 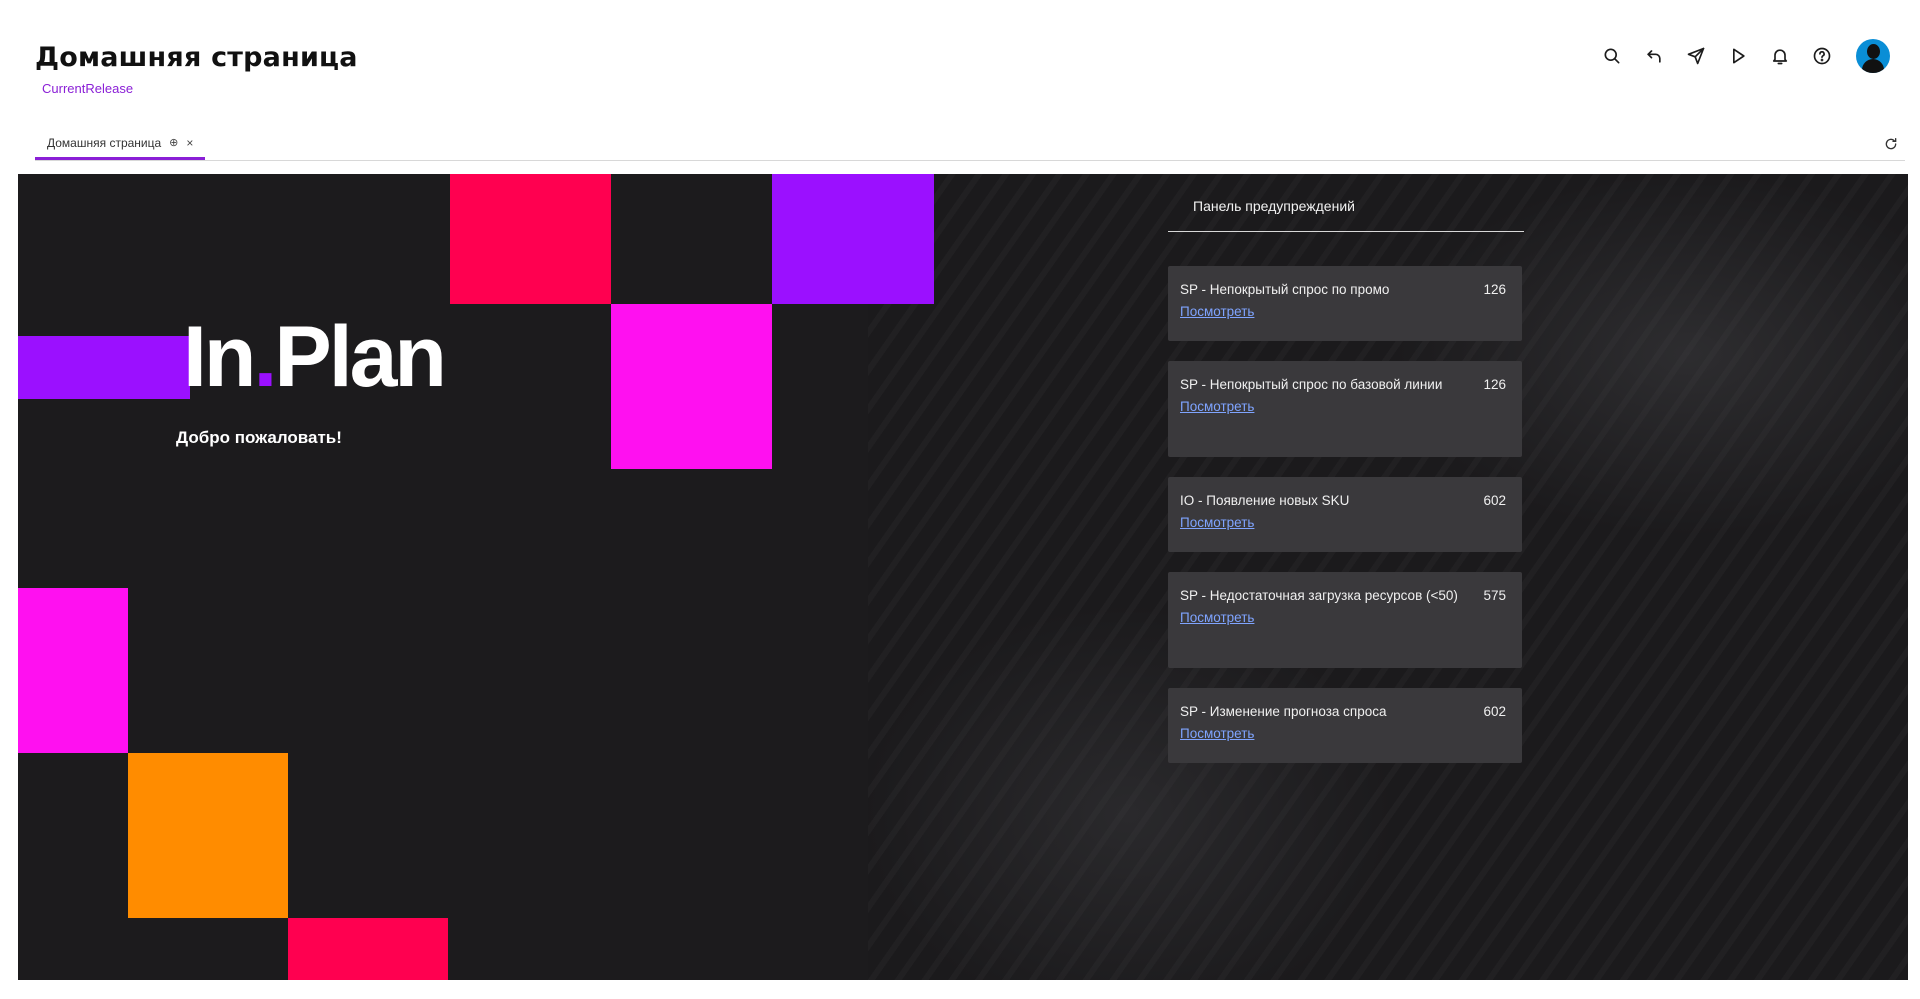 What do you see at coordinates (1346, 203) in the screenshot?
I see `warnings-panel-title: Панель предупреждений` at bounding box center [1346, 203].